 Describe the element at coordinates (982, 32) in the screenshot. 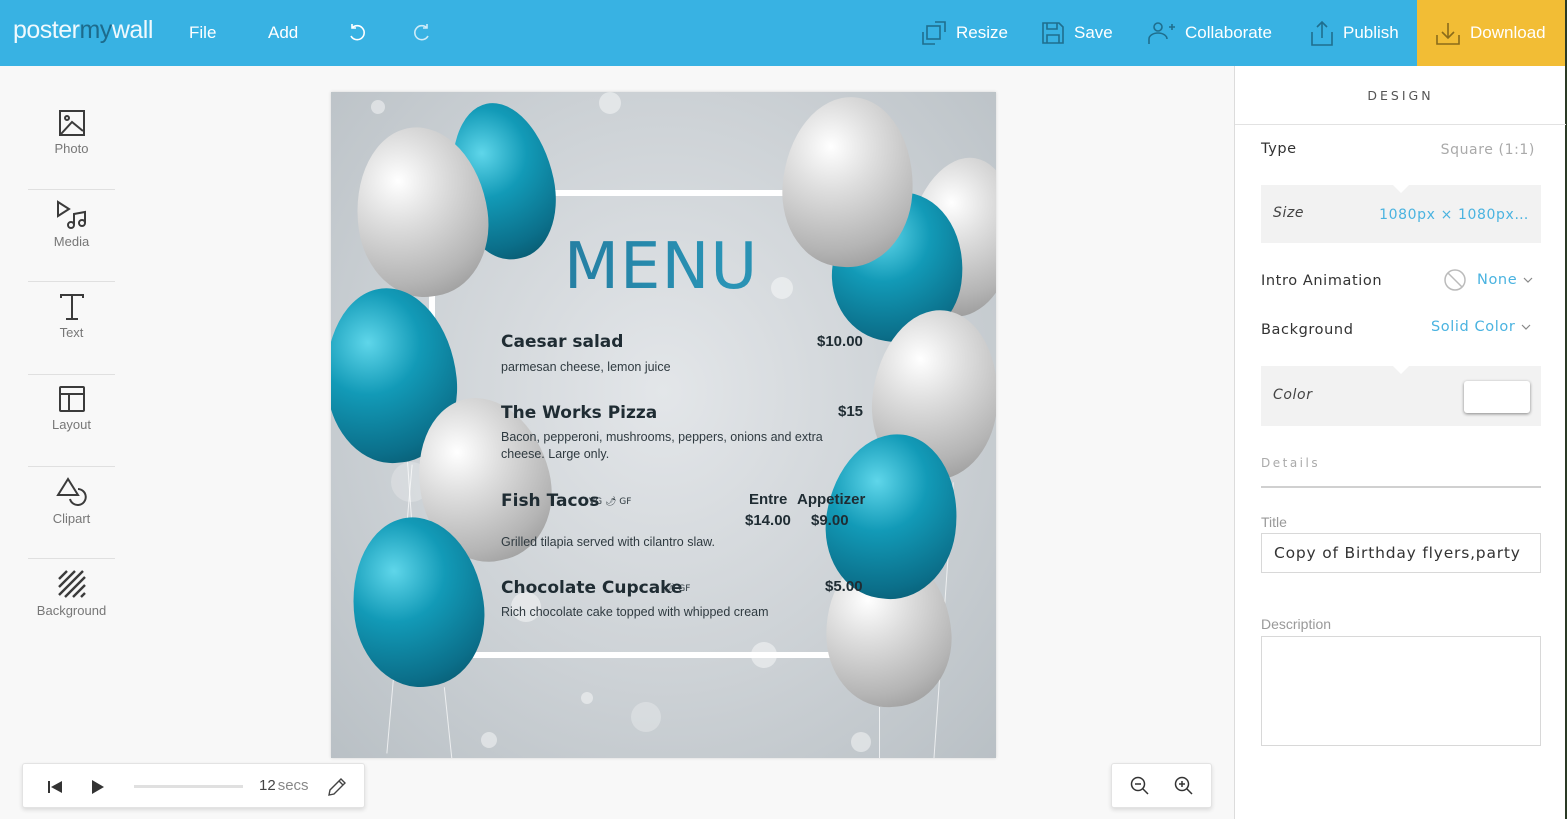

I see `resize-label: Resize` at that location.